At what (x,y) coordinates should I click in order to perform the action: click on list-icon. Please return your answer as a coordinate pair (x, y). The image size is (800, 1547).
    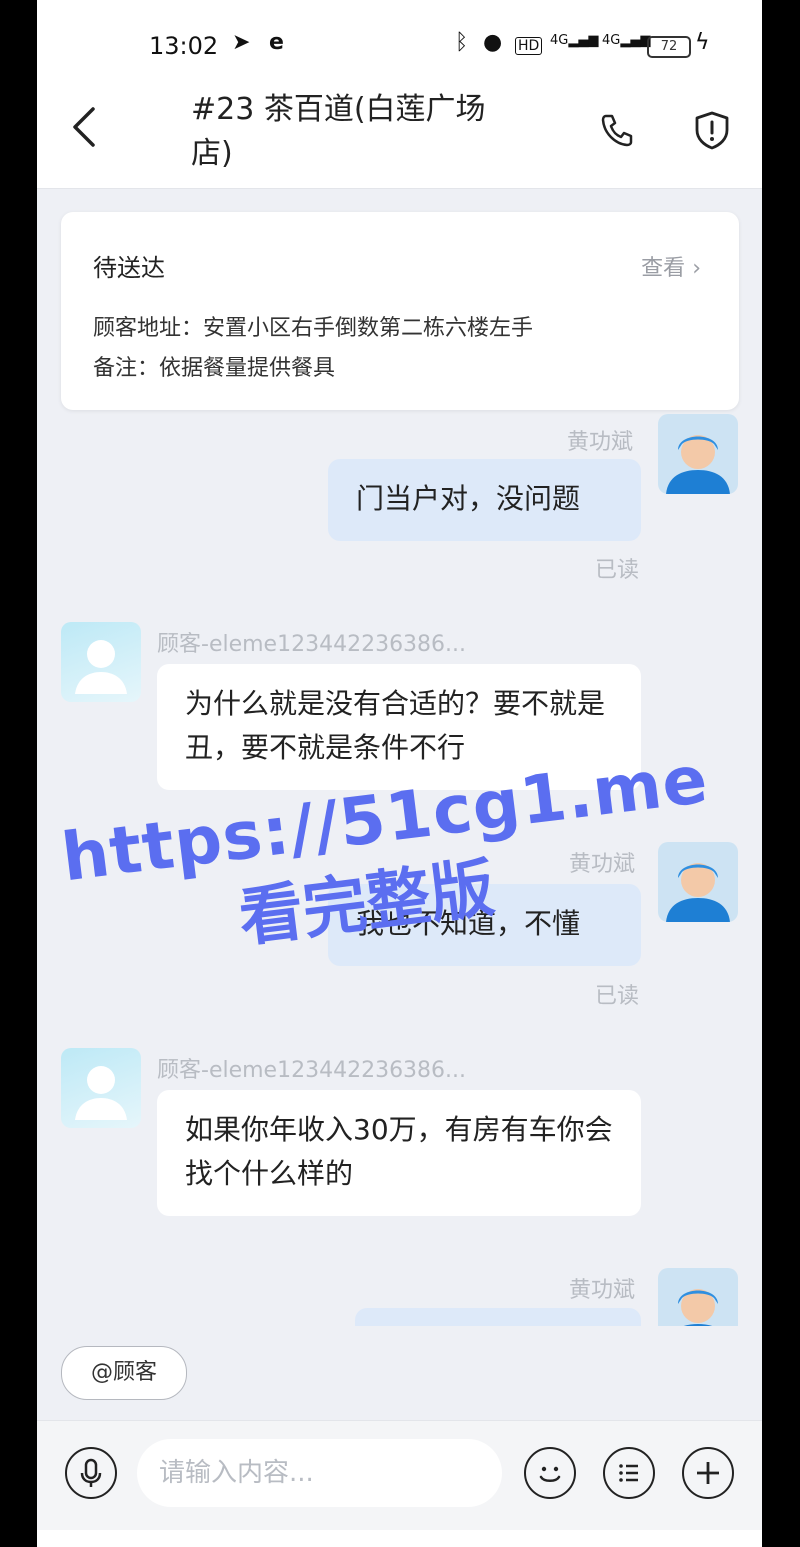
    Looking at the image, I should click on (628, 1472).